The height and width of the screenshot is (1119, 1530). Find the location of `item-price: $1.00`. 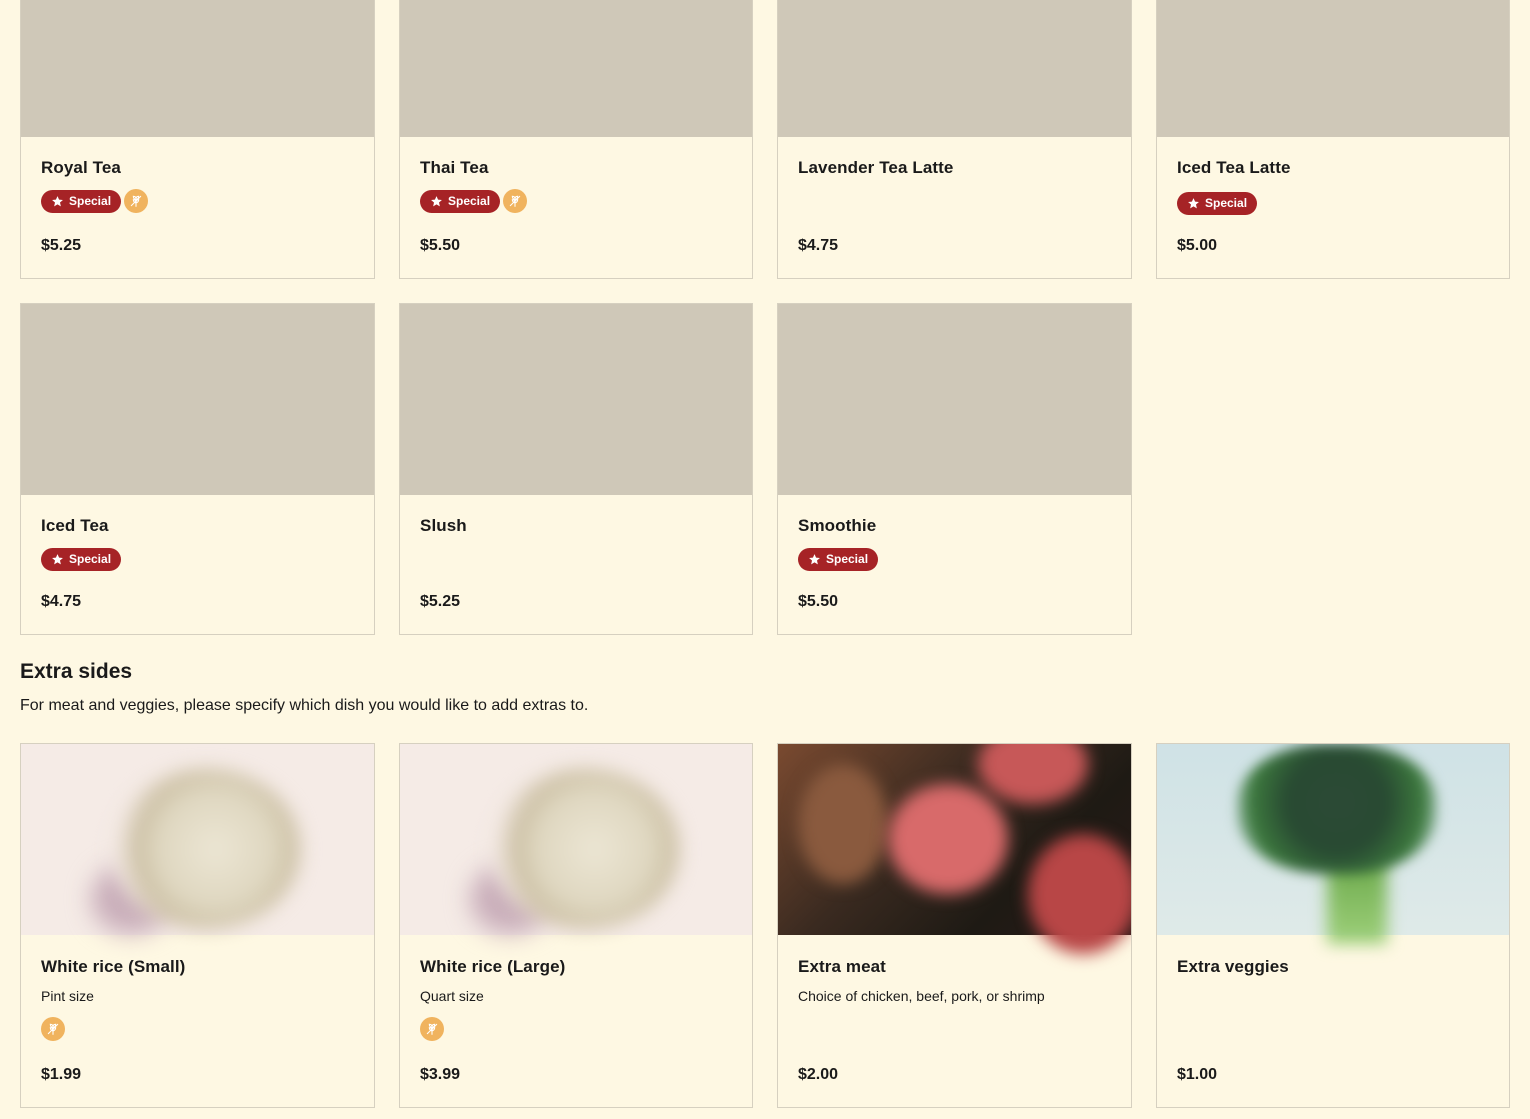

item-price: $1.00 is located at coordinates (1197, 1074).